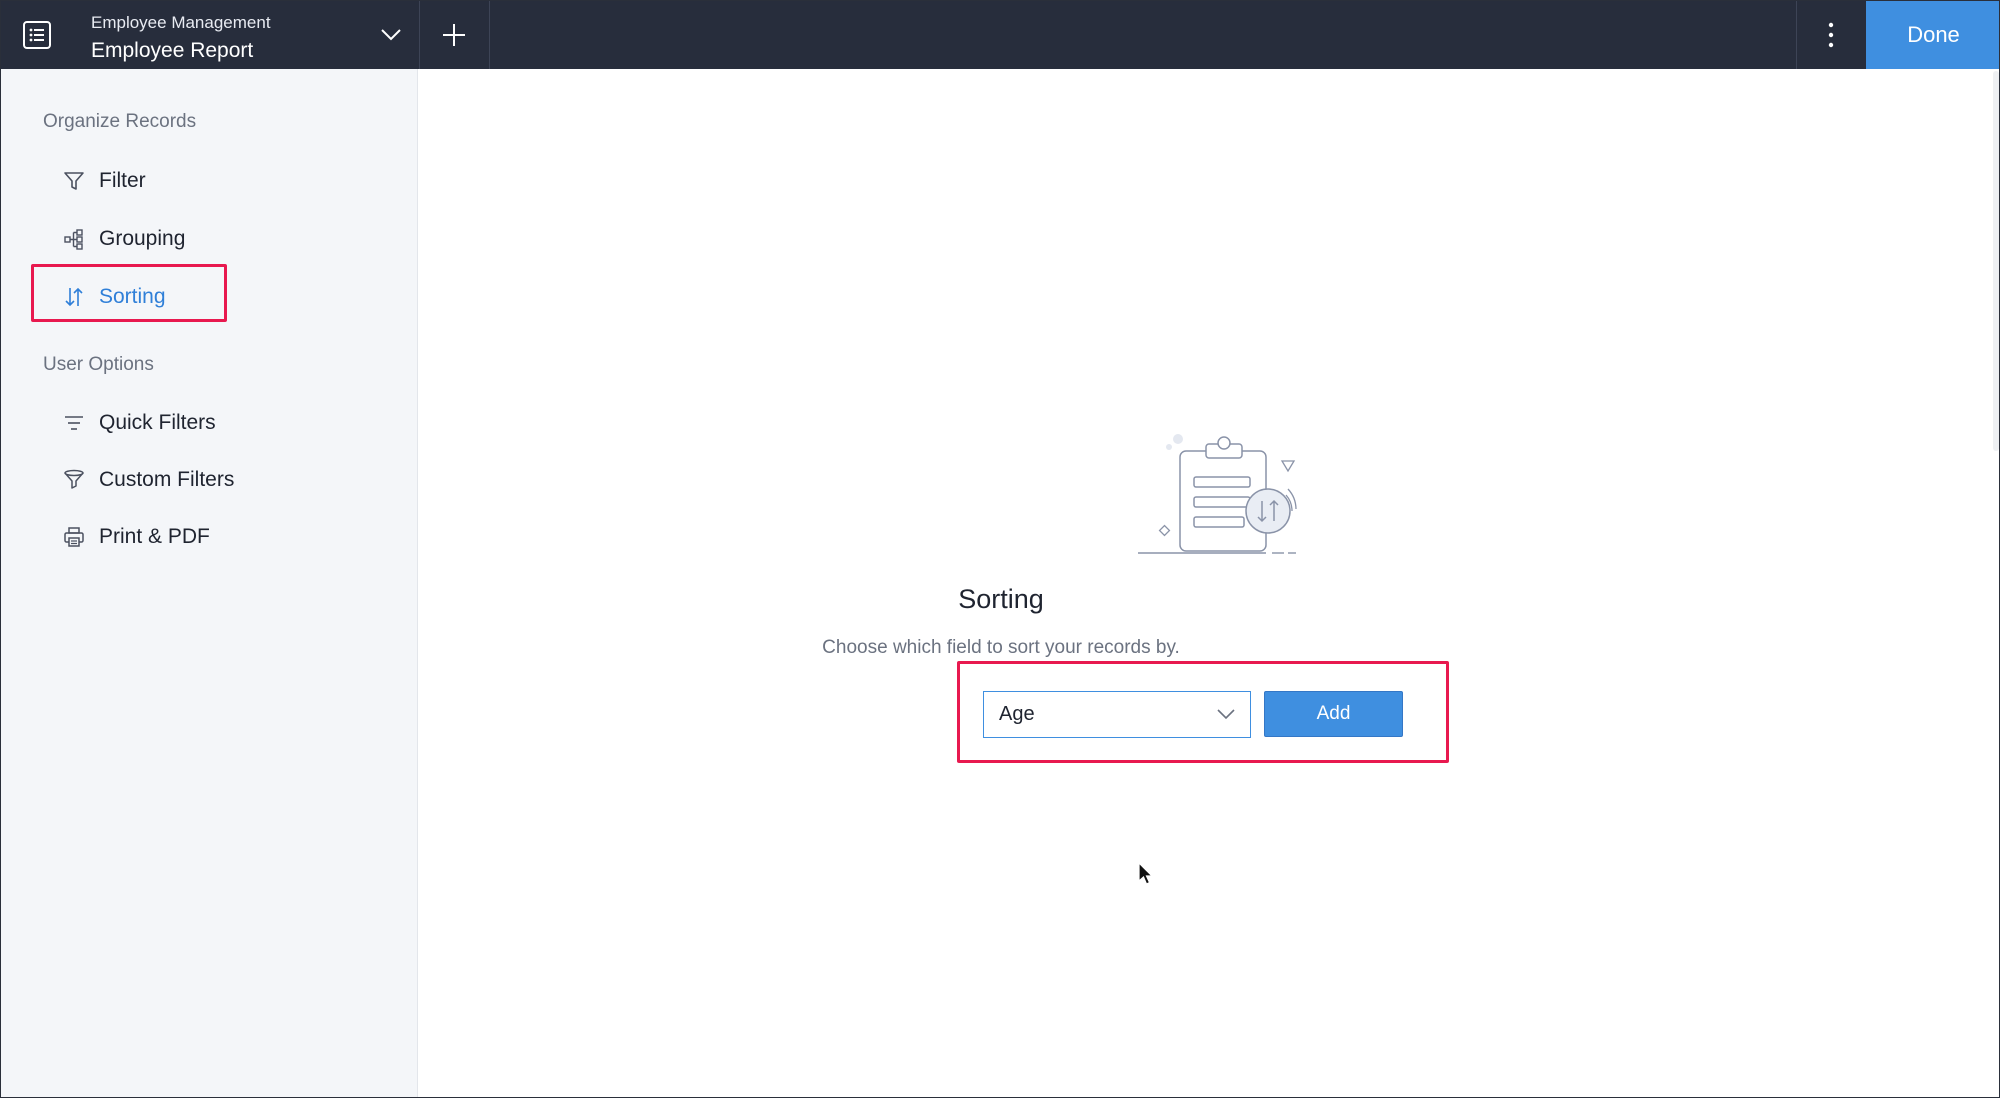  I want to click on sidebar-item-label: Quick Filters, so click(157, 422).